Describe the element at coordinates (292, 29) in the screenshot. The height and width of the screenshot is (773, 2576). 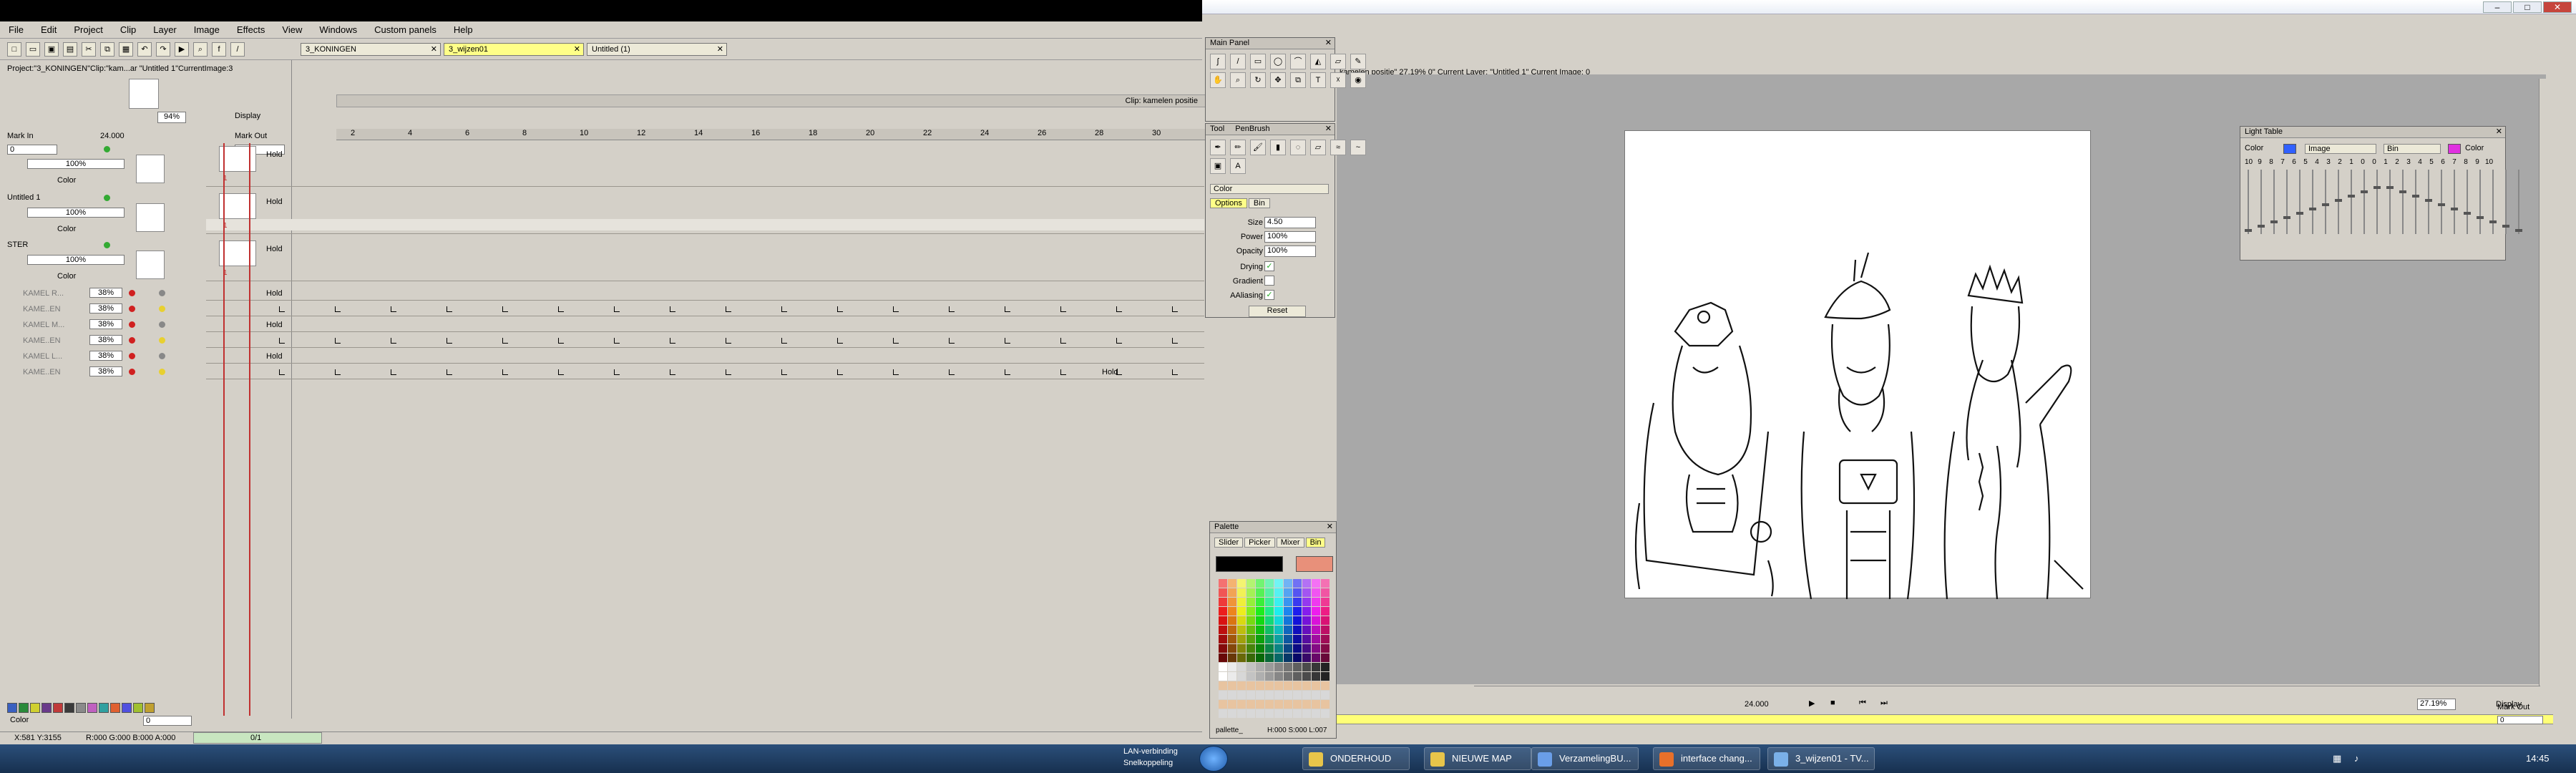
I see `menu-item: View` at that location.